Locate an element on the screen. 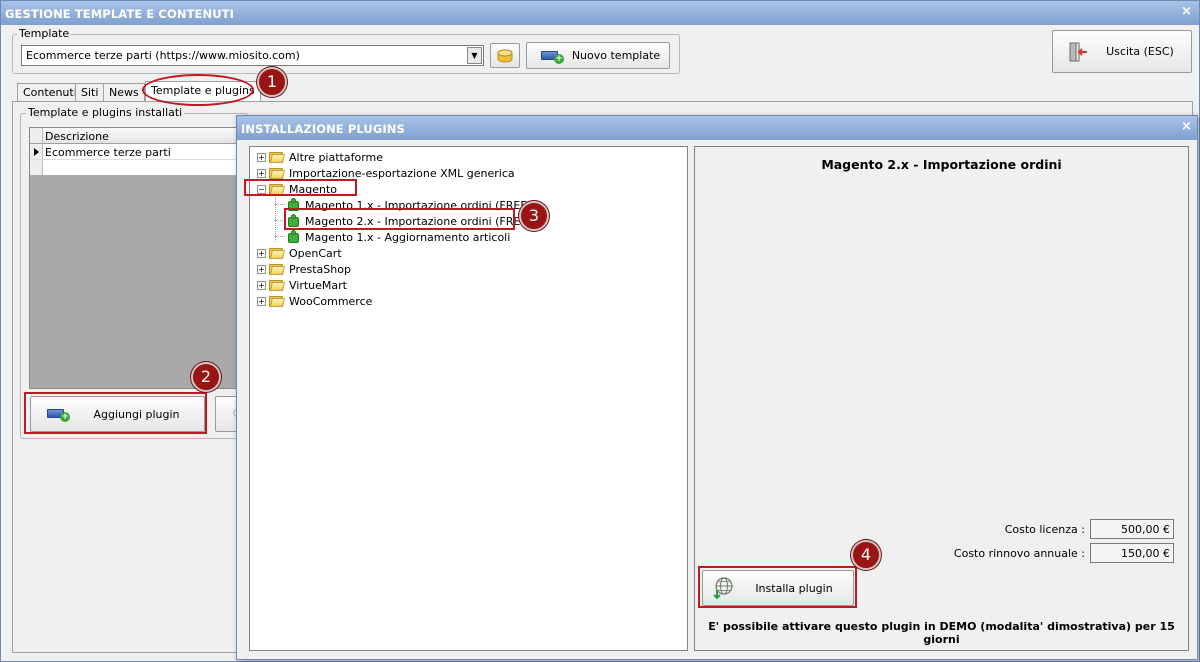  exit-button: Uscita (ESC) is located at coordinates (1122, 51).